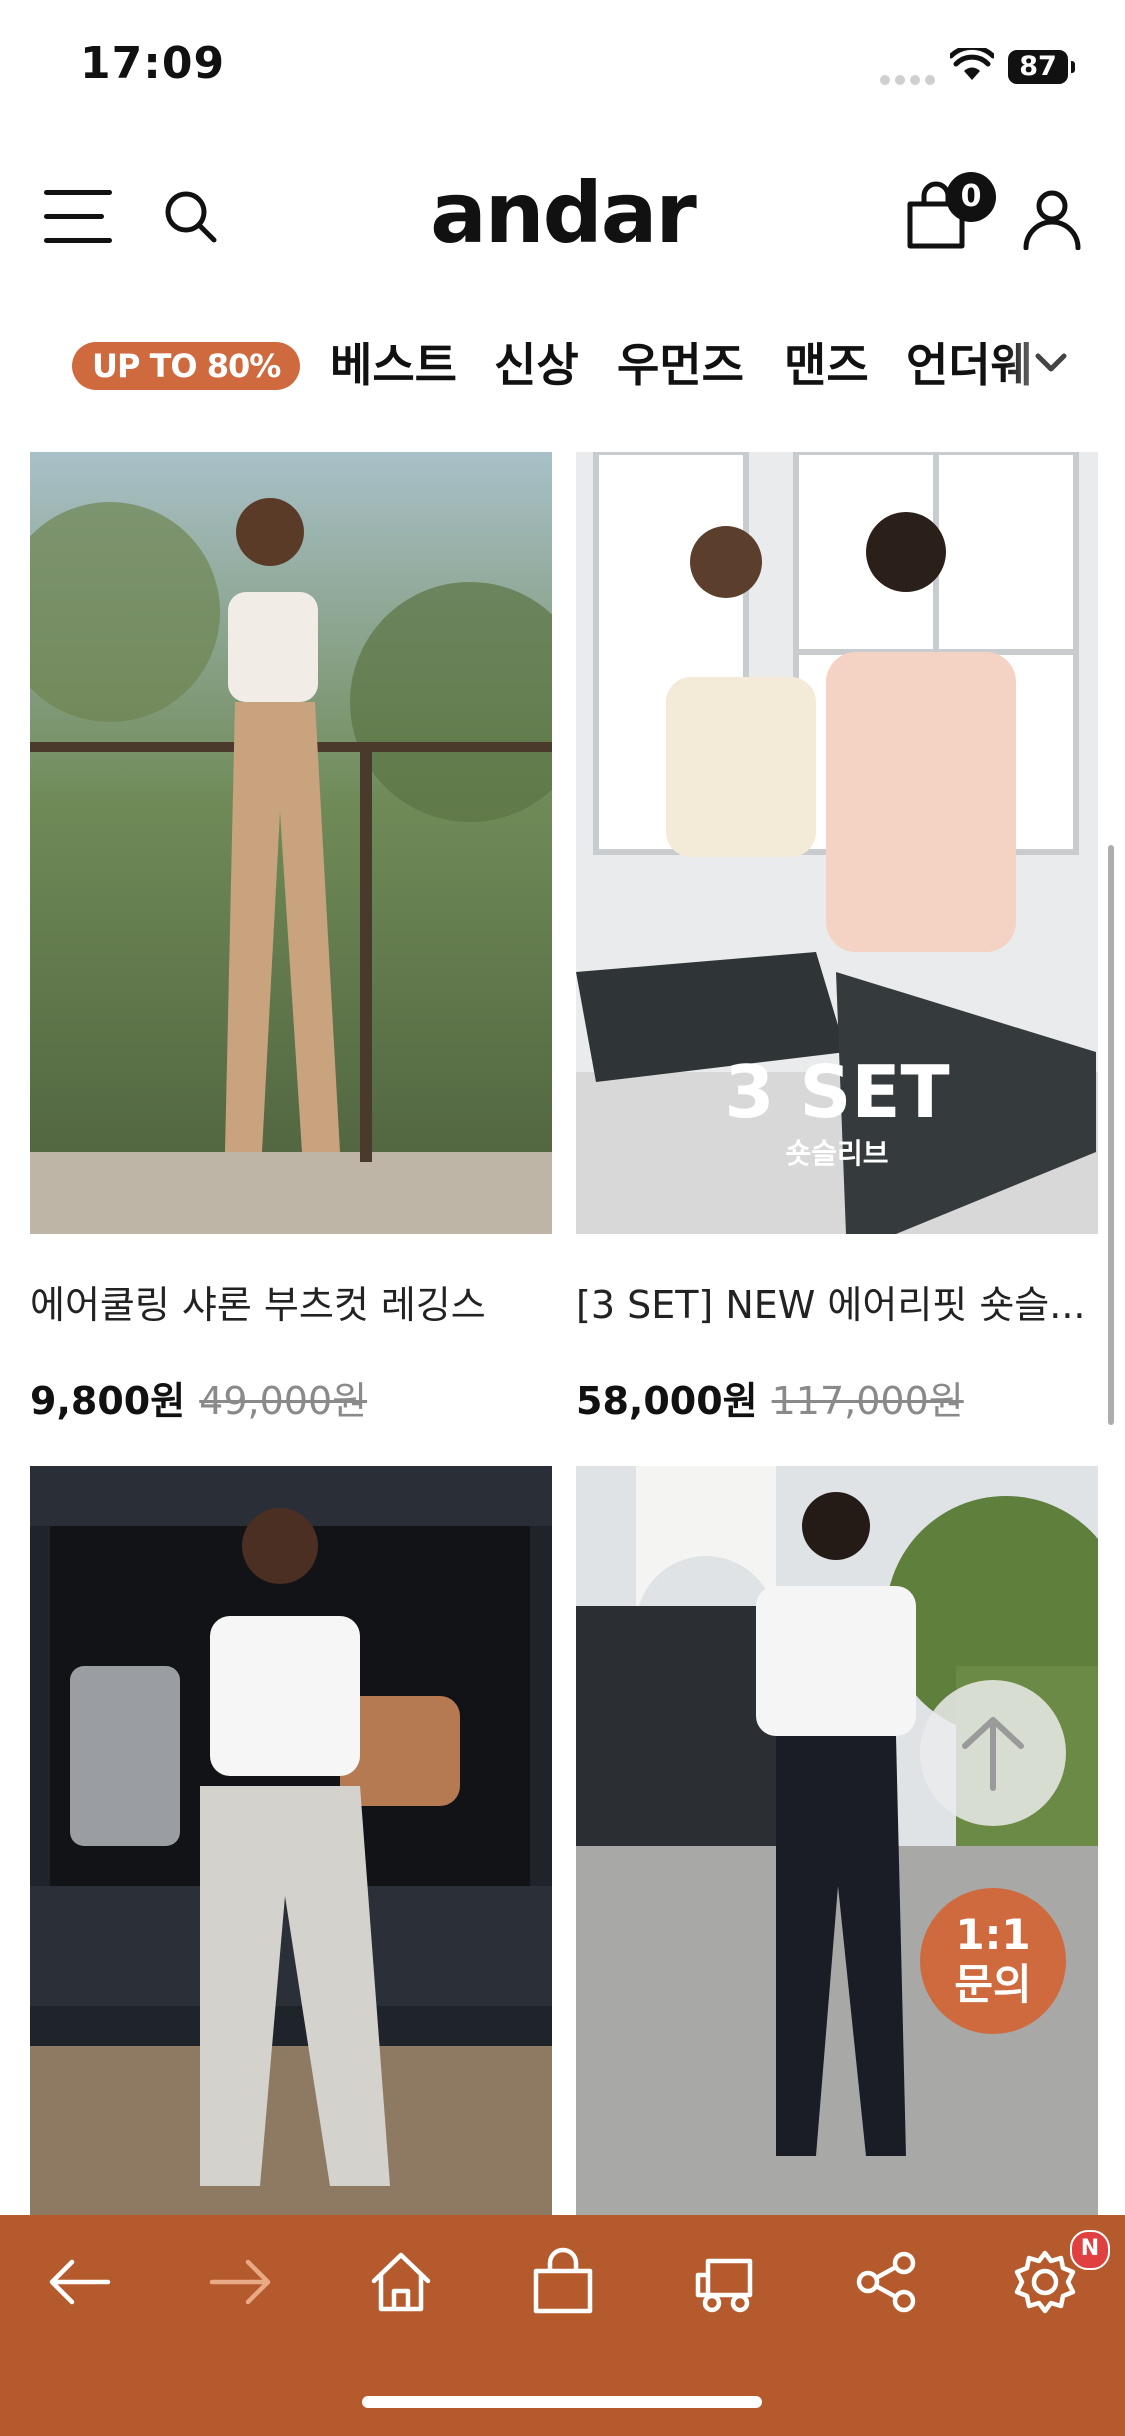  I want to click on settings-icon, so click(1045, 2282).